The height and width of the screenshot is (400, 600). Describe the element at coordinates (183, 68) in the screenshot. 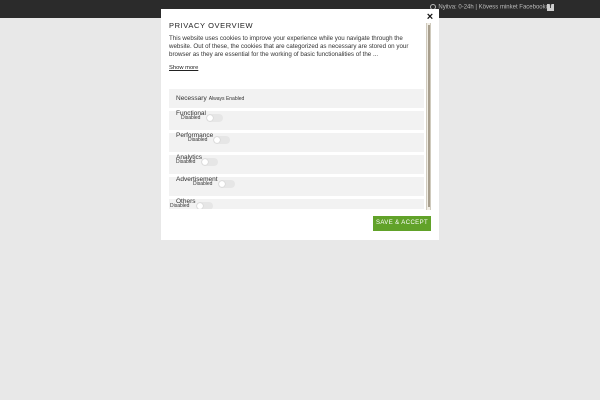

I see `show-more-link: Show more` at that location.